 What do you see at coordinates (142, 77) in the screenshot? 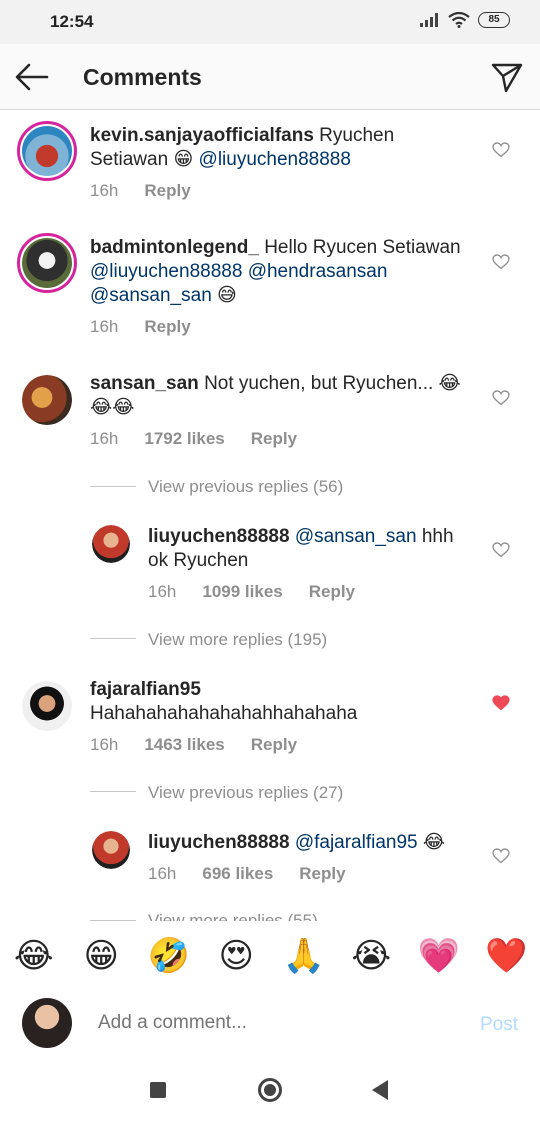
I see `page-title: Comments` at bounding box center [142, 77].